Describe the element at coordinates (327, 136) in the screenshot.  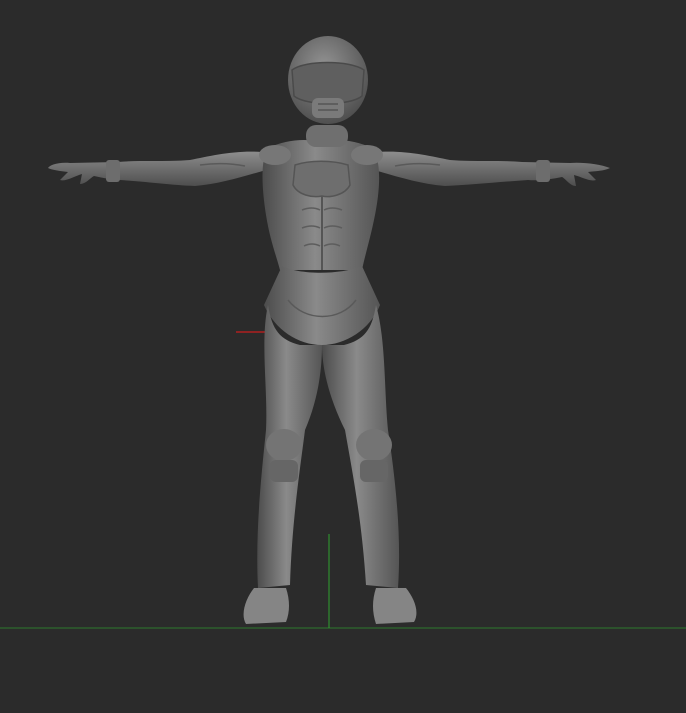
I see `neck` at that location.